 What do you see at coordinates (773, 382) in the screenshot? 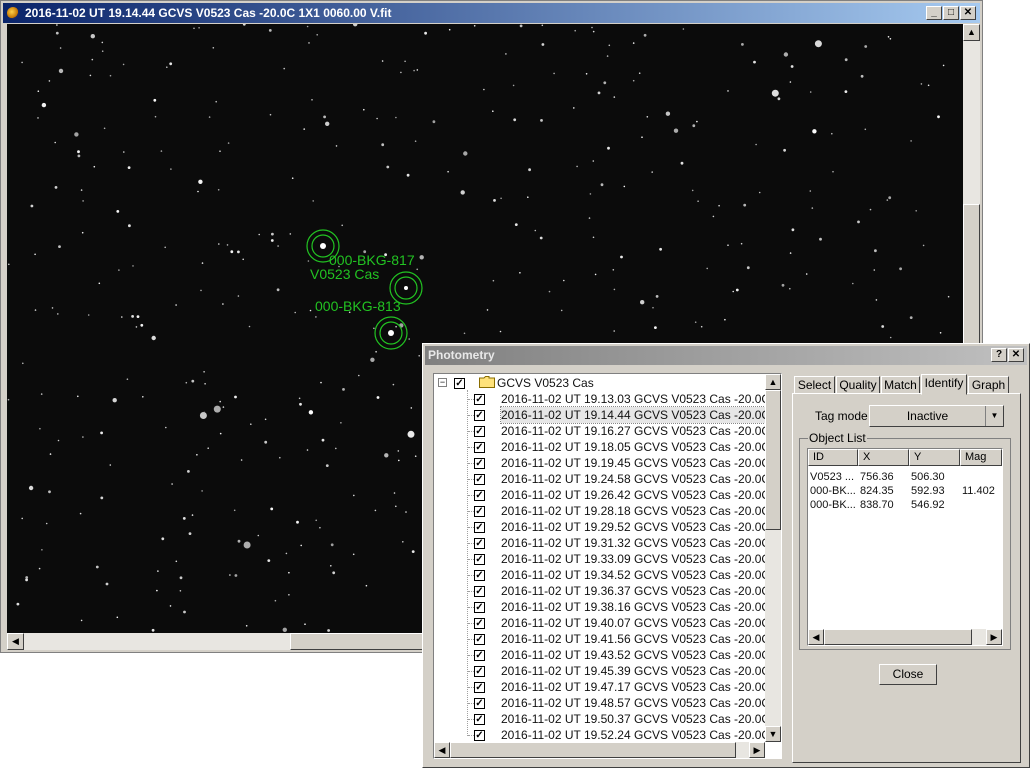
I see `tree-scroll-up-icon: ▲` at bounding box center [773, 382].